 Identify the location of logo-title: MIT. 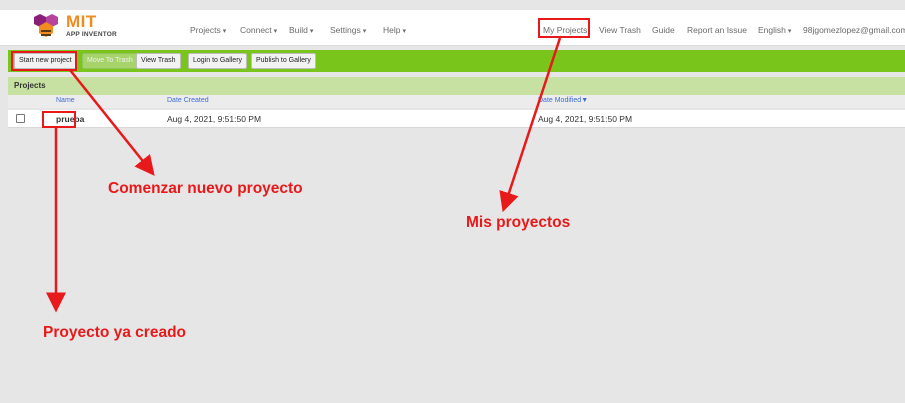
(81, 21).